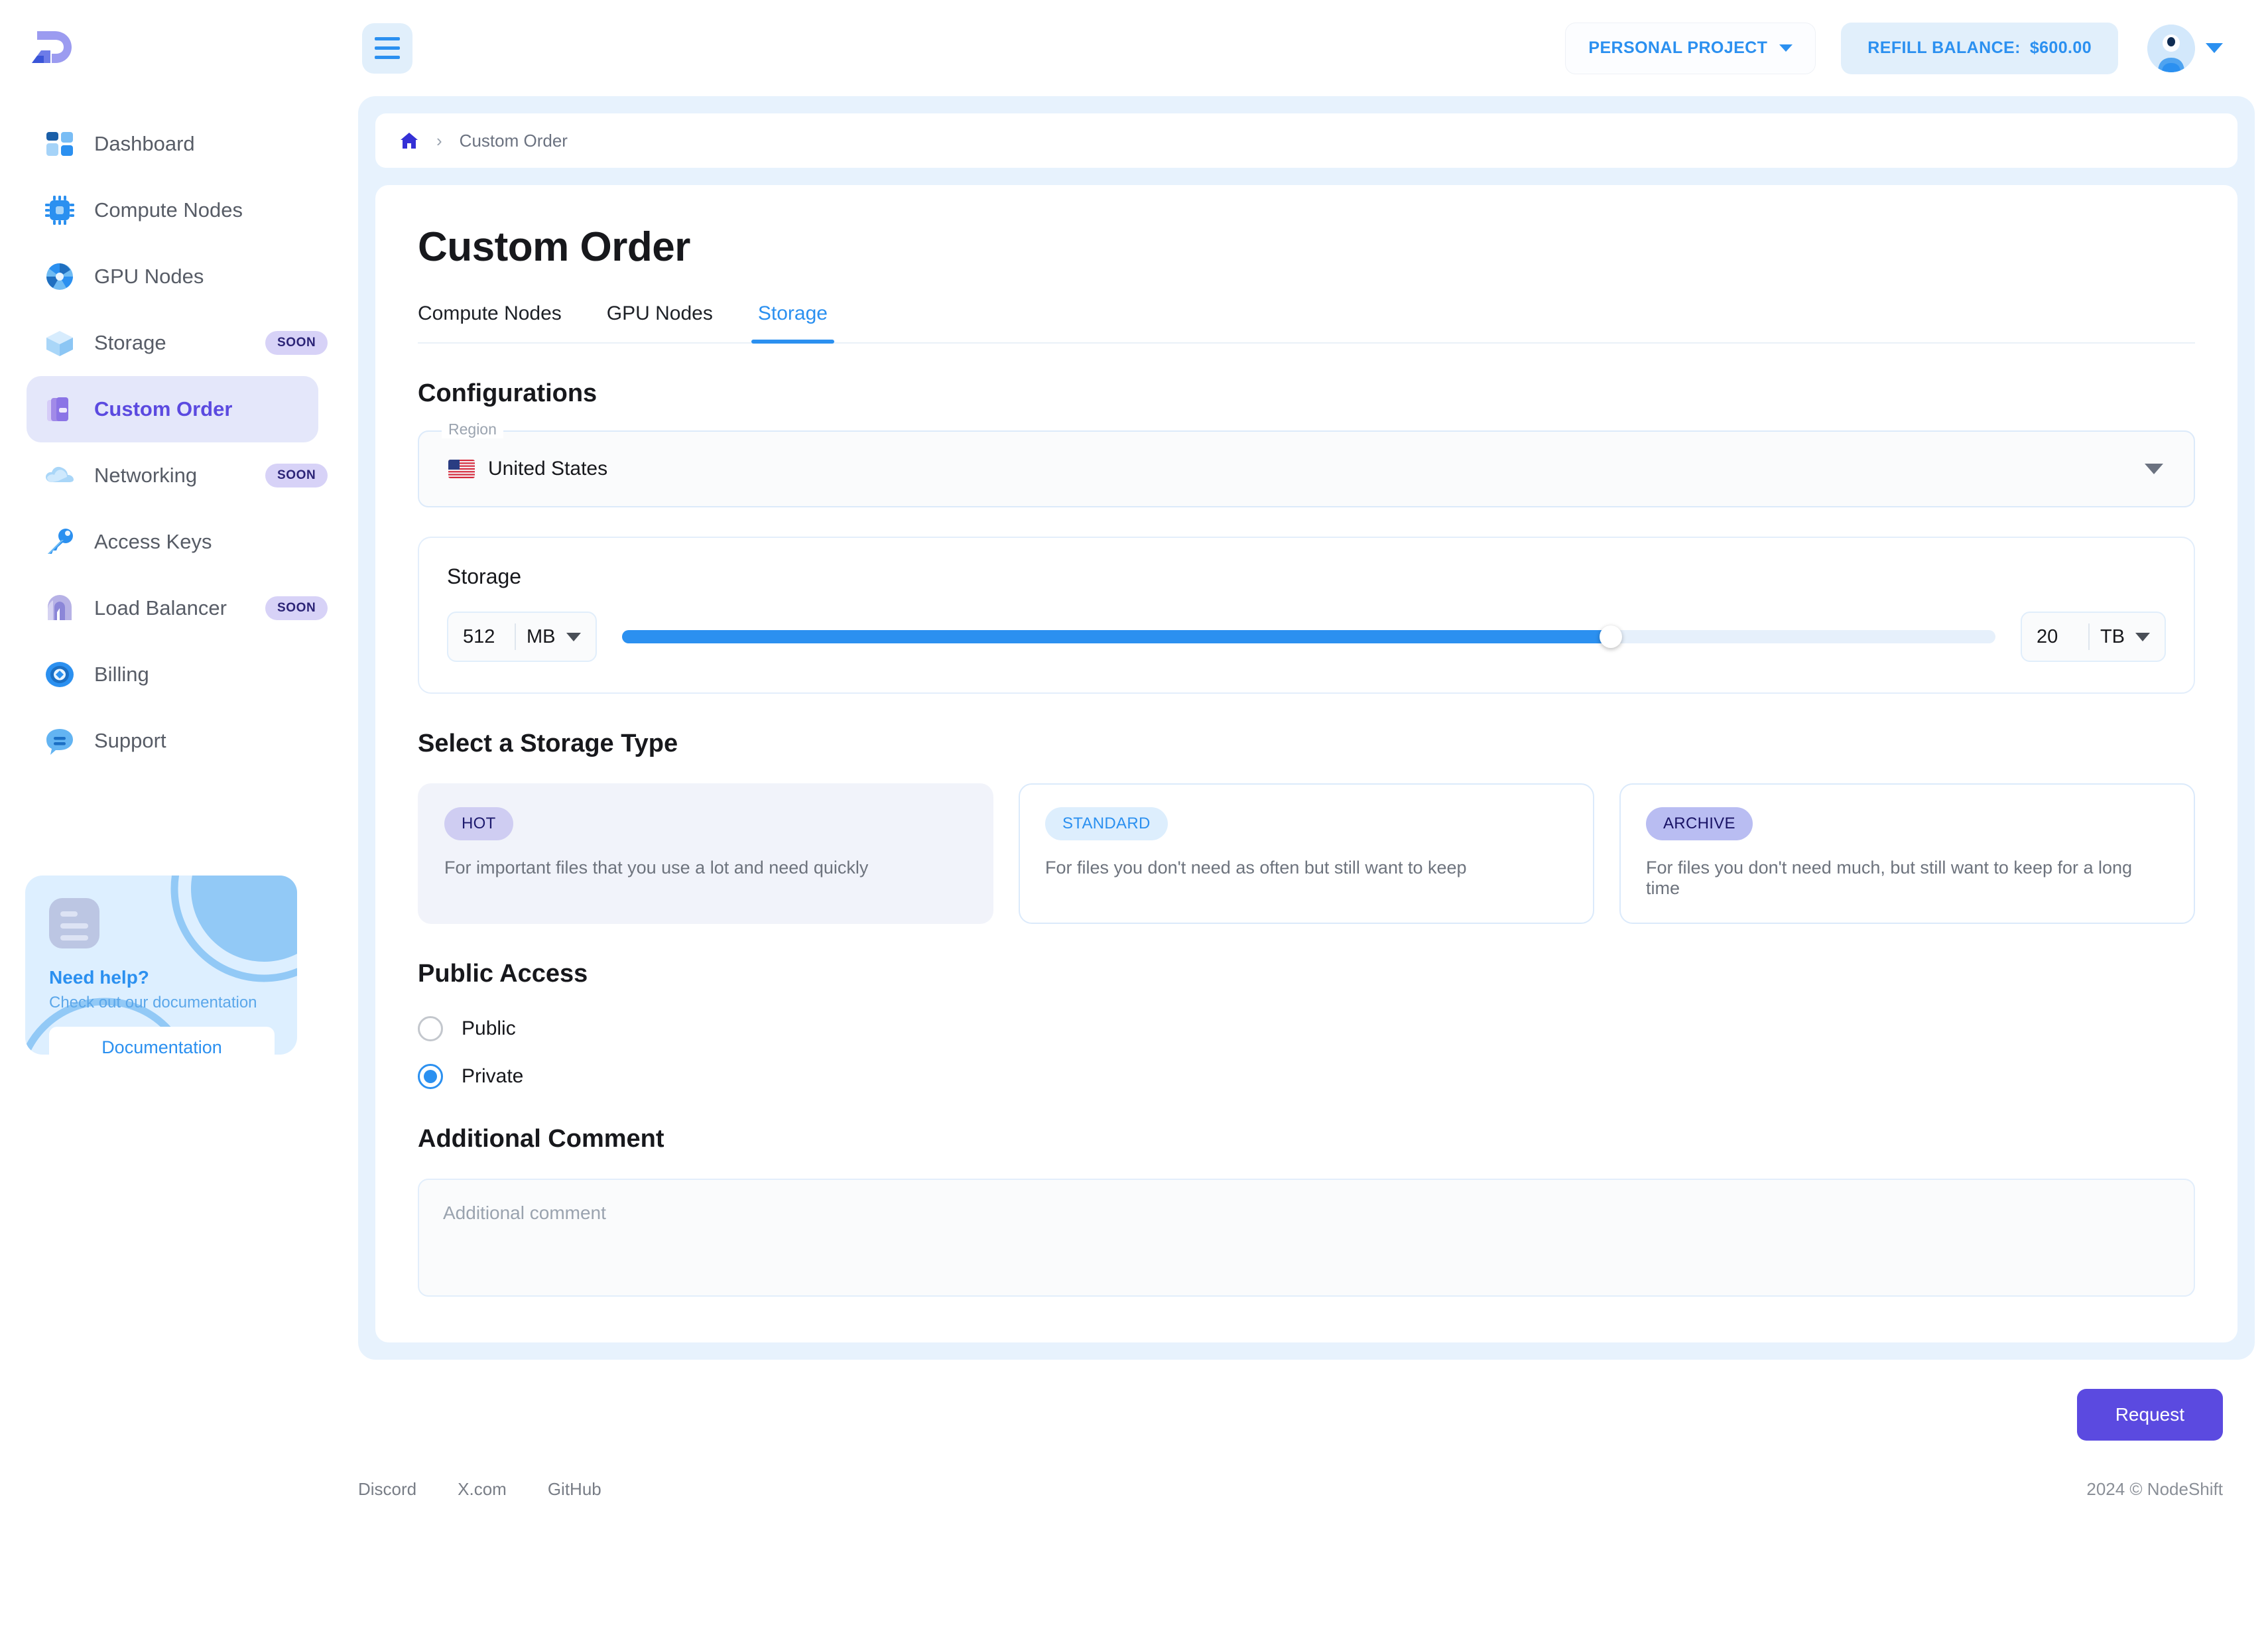 This screenshot has height=1625, width=2268. Describe the element at coordinates (1678, 47) in the screenshot. I see `project-selector-label: PERSONAL PROJECT` at that location.